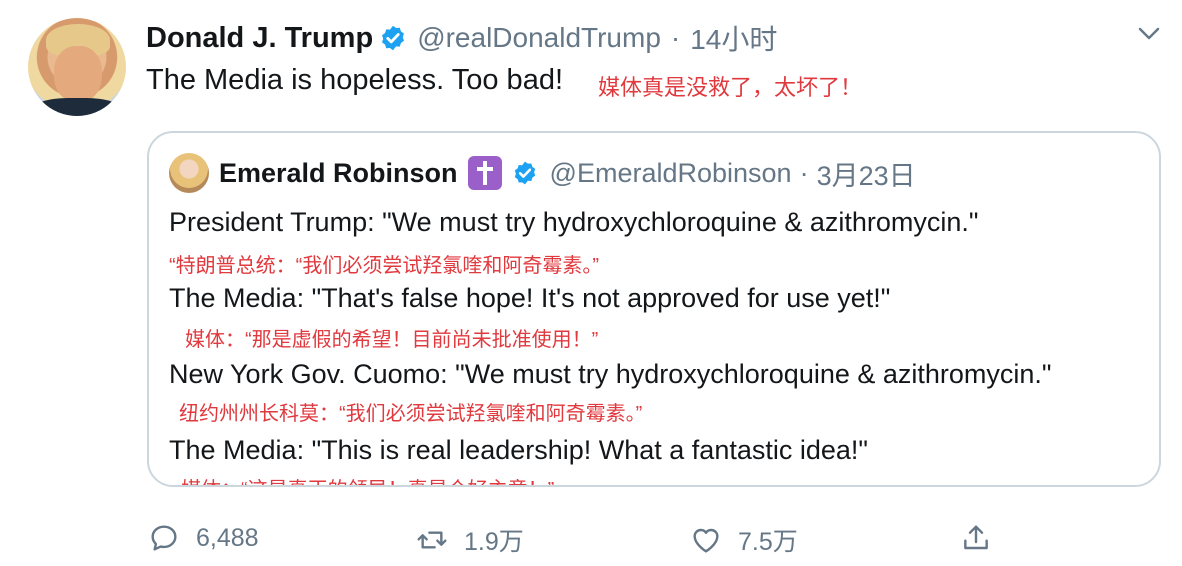 The height and width of the screenshot is (566, 1182). I want to click on reply-button: 6,488, so click(203, 538).